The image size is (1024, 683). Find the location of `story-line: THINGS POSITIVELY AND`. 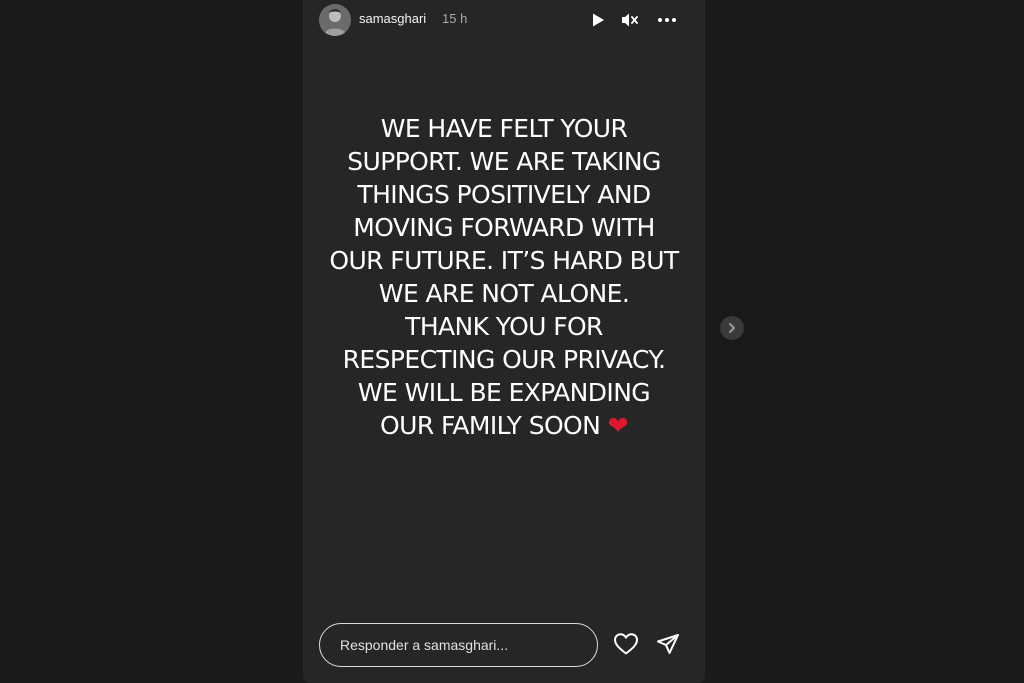

story-line: THINGS POSITIVELY AND is located at coordinates (504, 194).